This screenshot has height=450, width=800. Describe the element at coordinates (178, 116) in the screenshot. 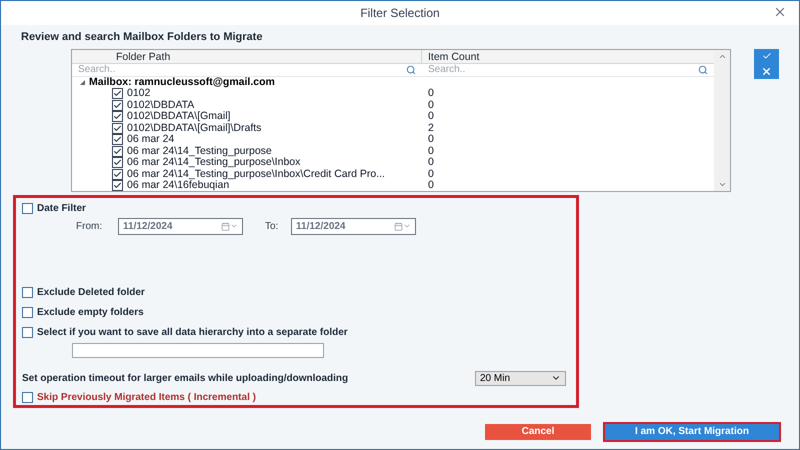

I see `folder-path: 0102\DBDATA\[Gmail]` at that location.